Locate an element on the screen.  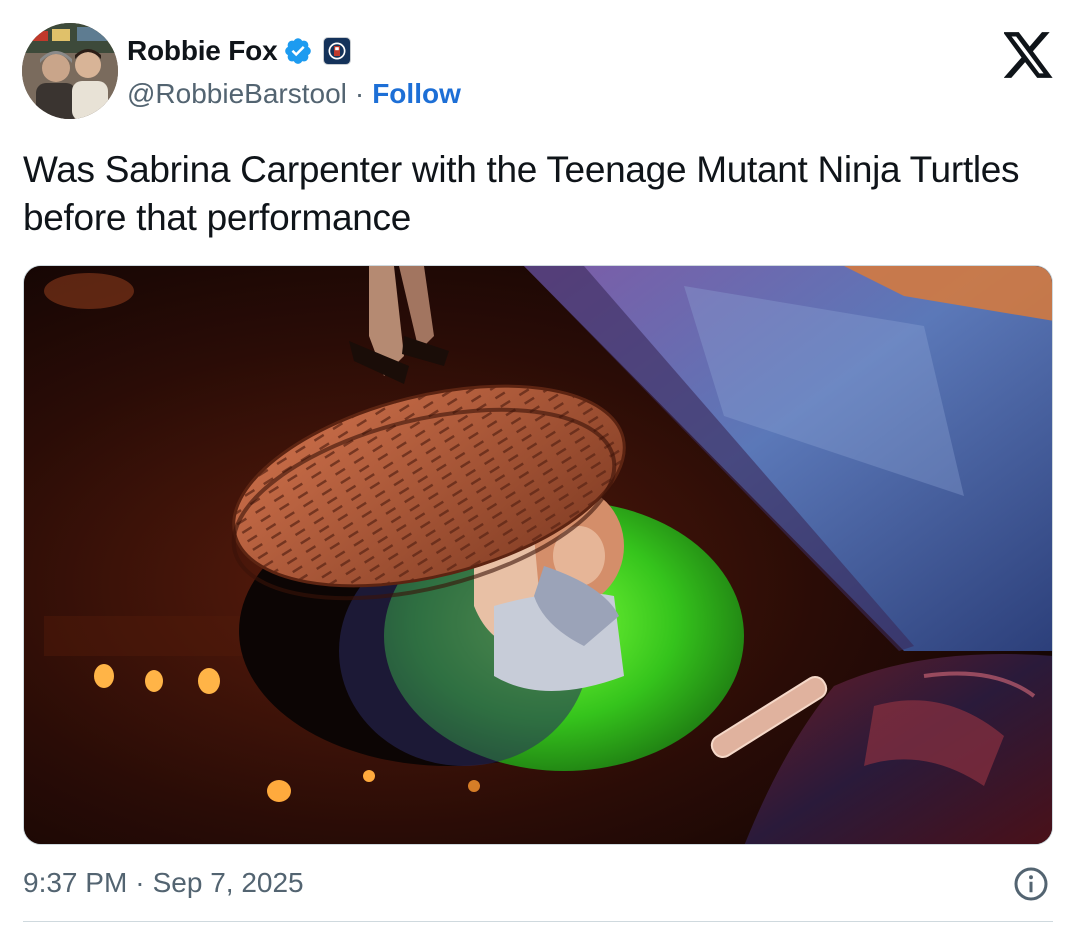
barstool-affiliate-badge is located at coordinates (337, 51).